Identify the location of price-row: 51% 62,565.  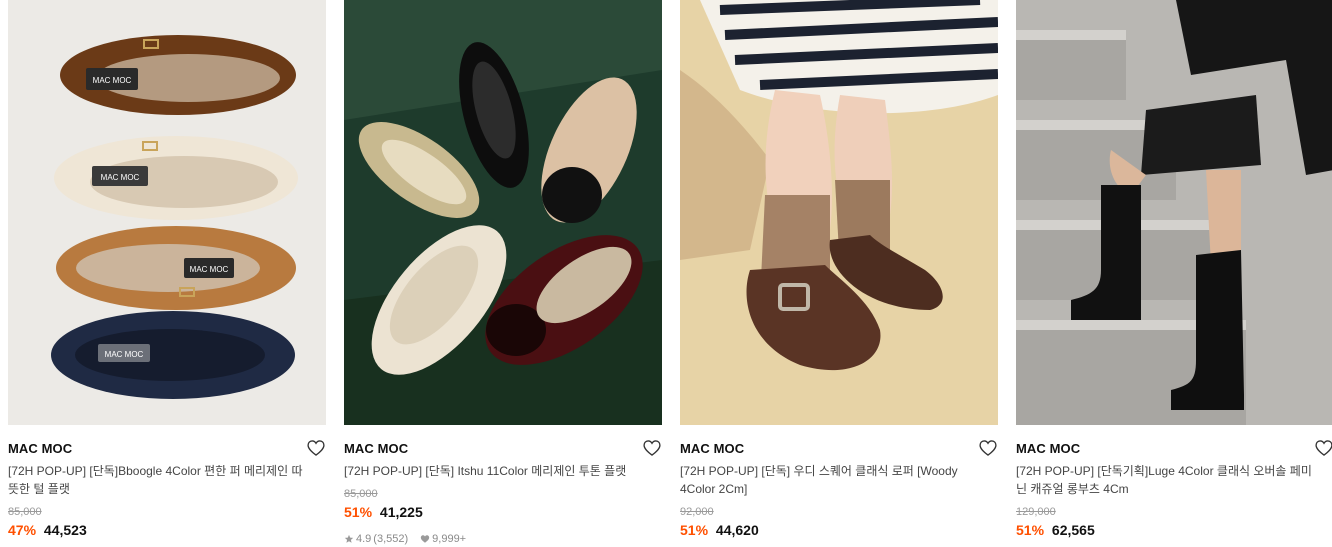
(1055, 530).